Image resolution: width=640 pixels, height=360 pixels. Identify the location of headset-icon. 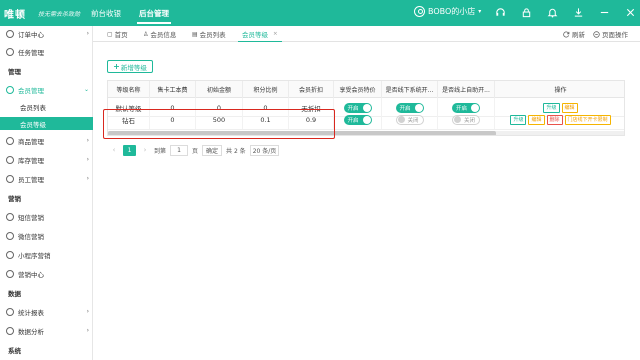
(500, 12).